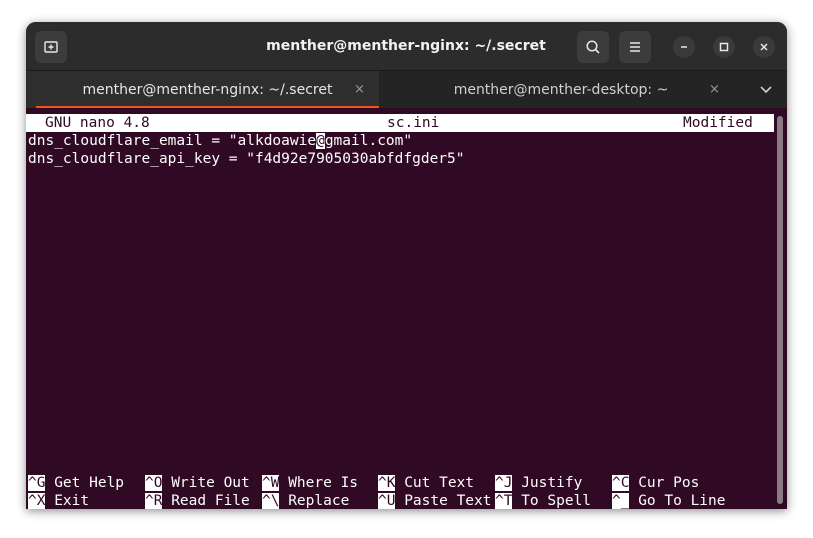 The height and width of the screenshot is (538, 813). What do you see at coordinates (669, 501) in the screenshot?
I see `shortcut-go-to-line: ^_ Go To Line` at bounding box center [669, 501].